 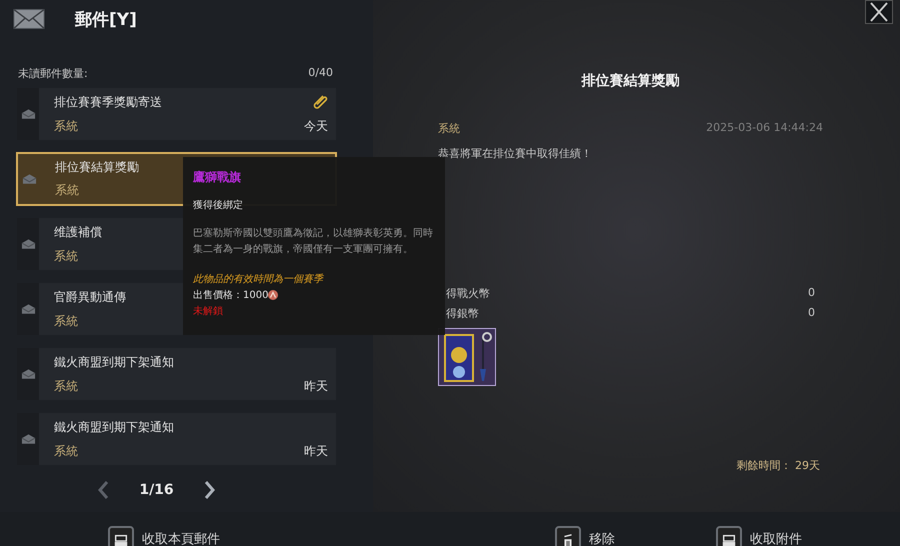 I want to click on lock-status: 未解鎖, so click(x=208, y=311).